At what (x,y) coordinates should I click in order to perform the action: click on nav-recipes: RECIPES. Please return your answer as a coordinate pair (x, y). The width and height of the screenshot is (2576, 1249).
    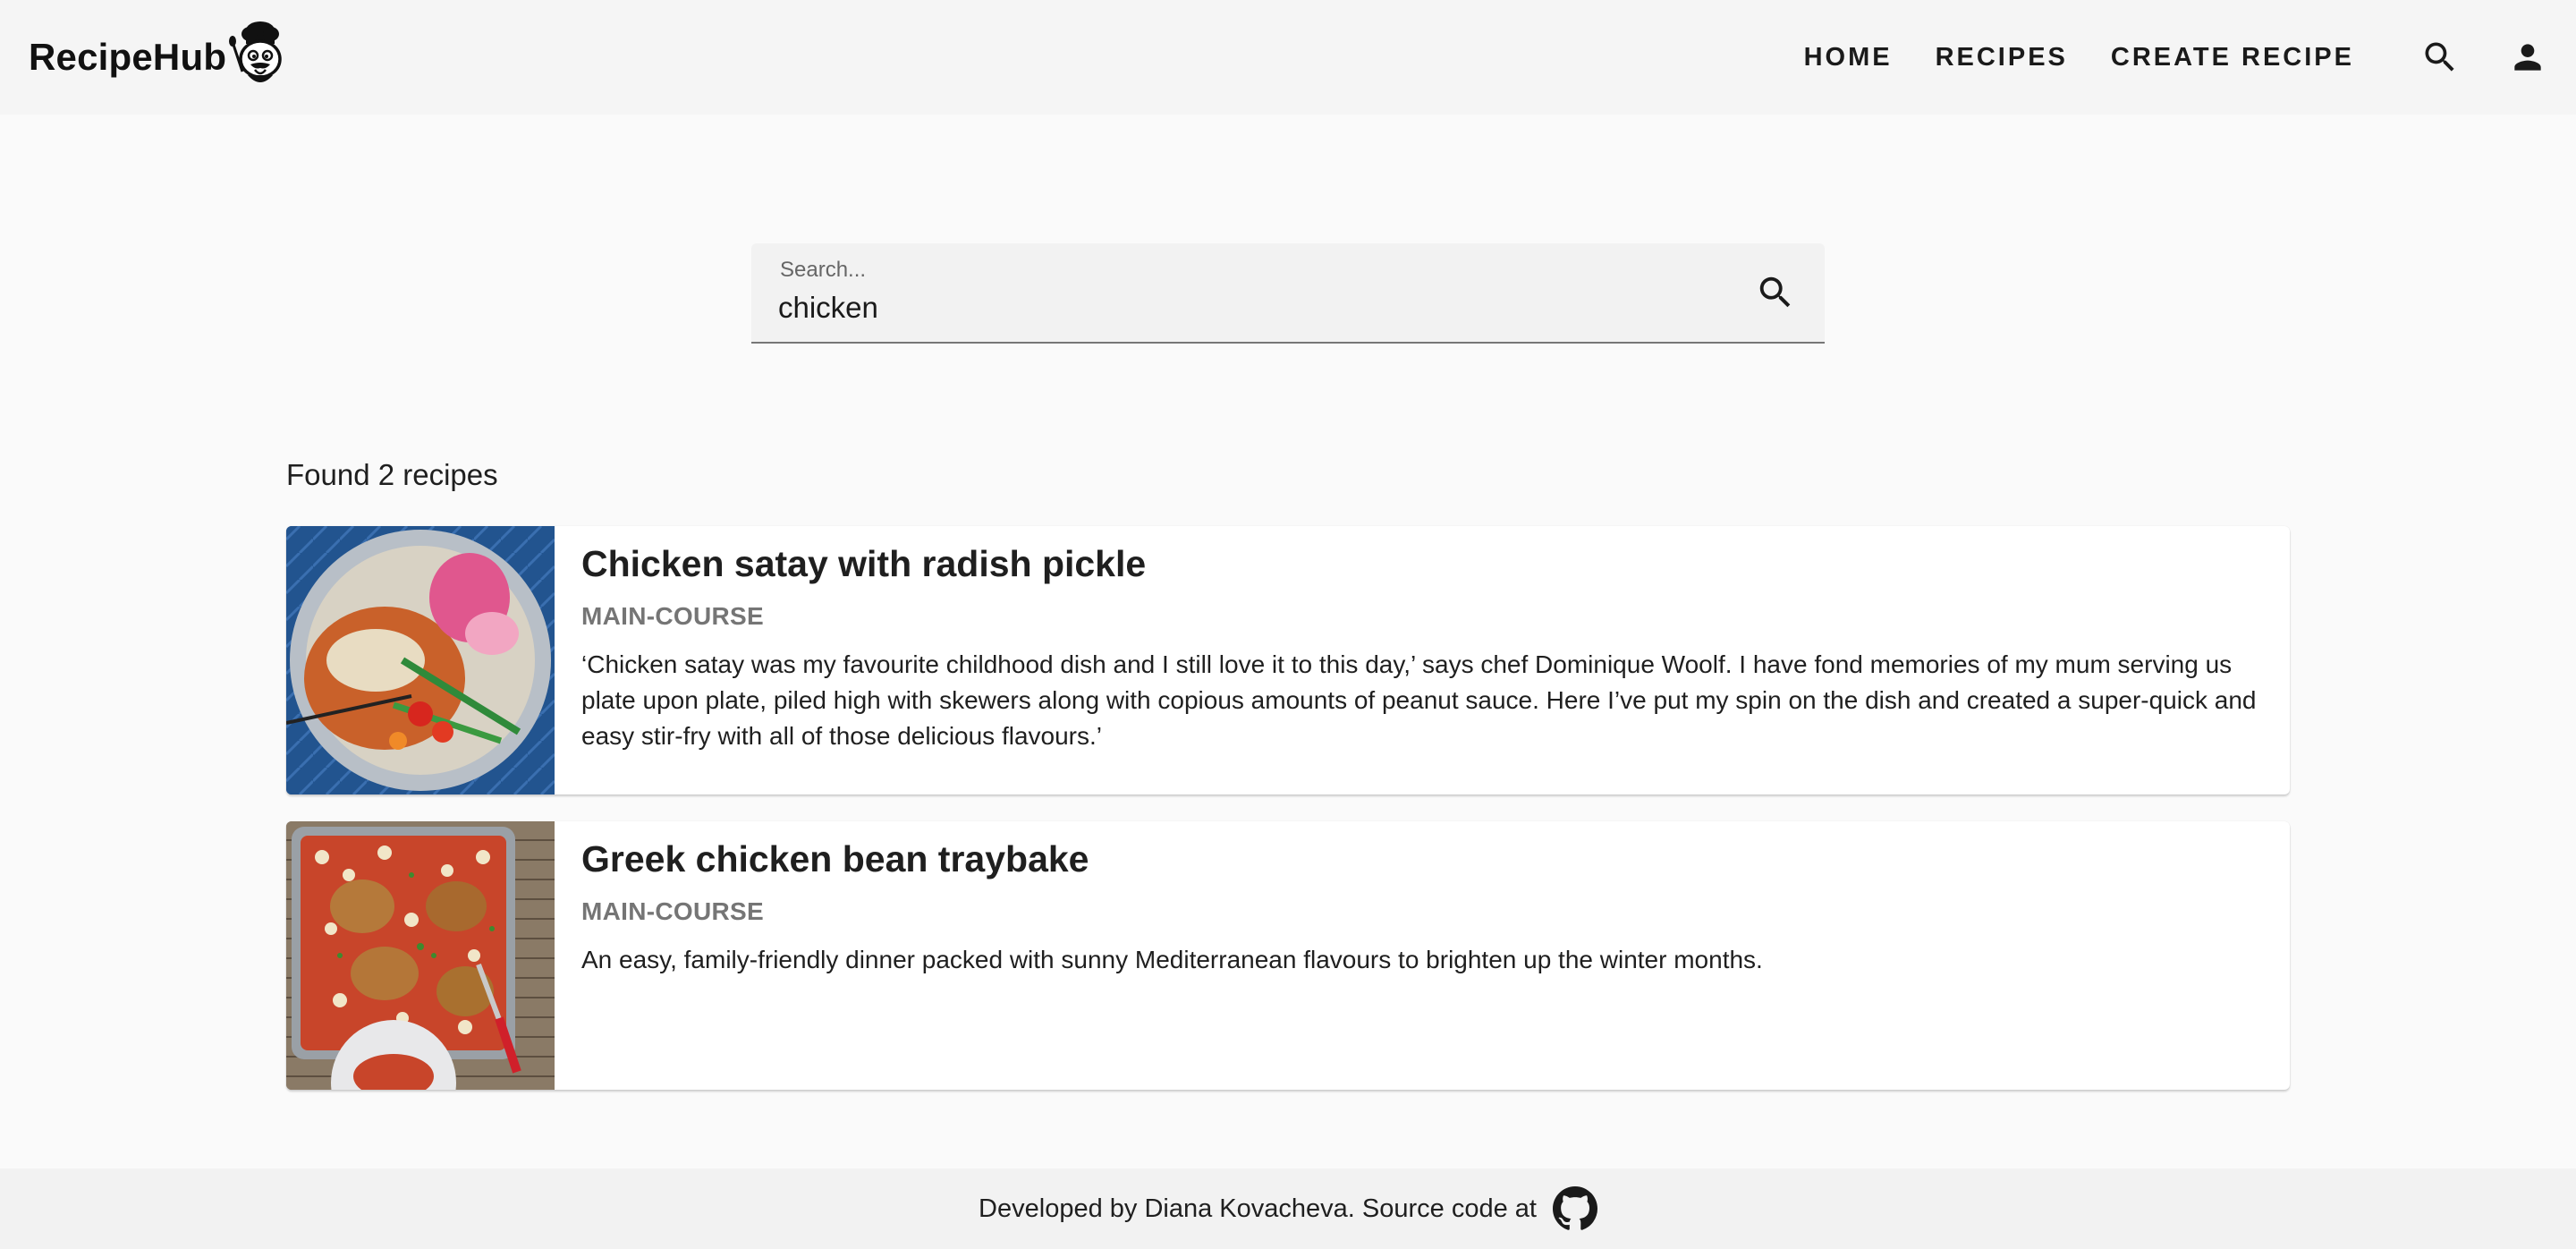
    Looking at the image, I should click on (2001, 57).